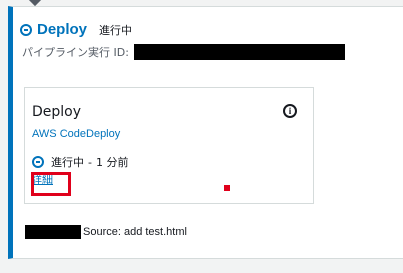 The width and height of the screenshot is (403, 273). I want to click on action-title: Deploy, so click(57, 112).